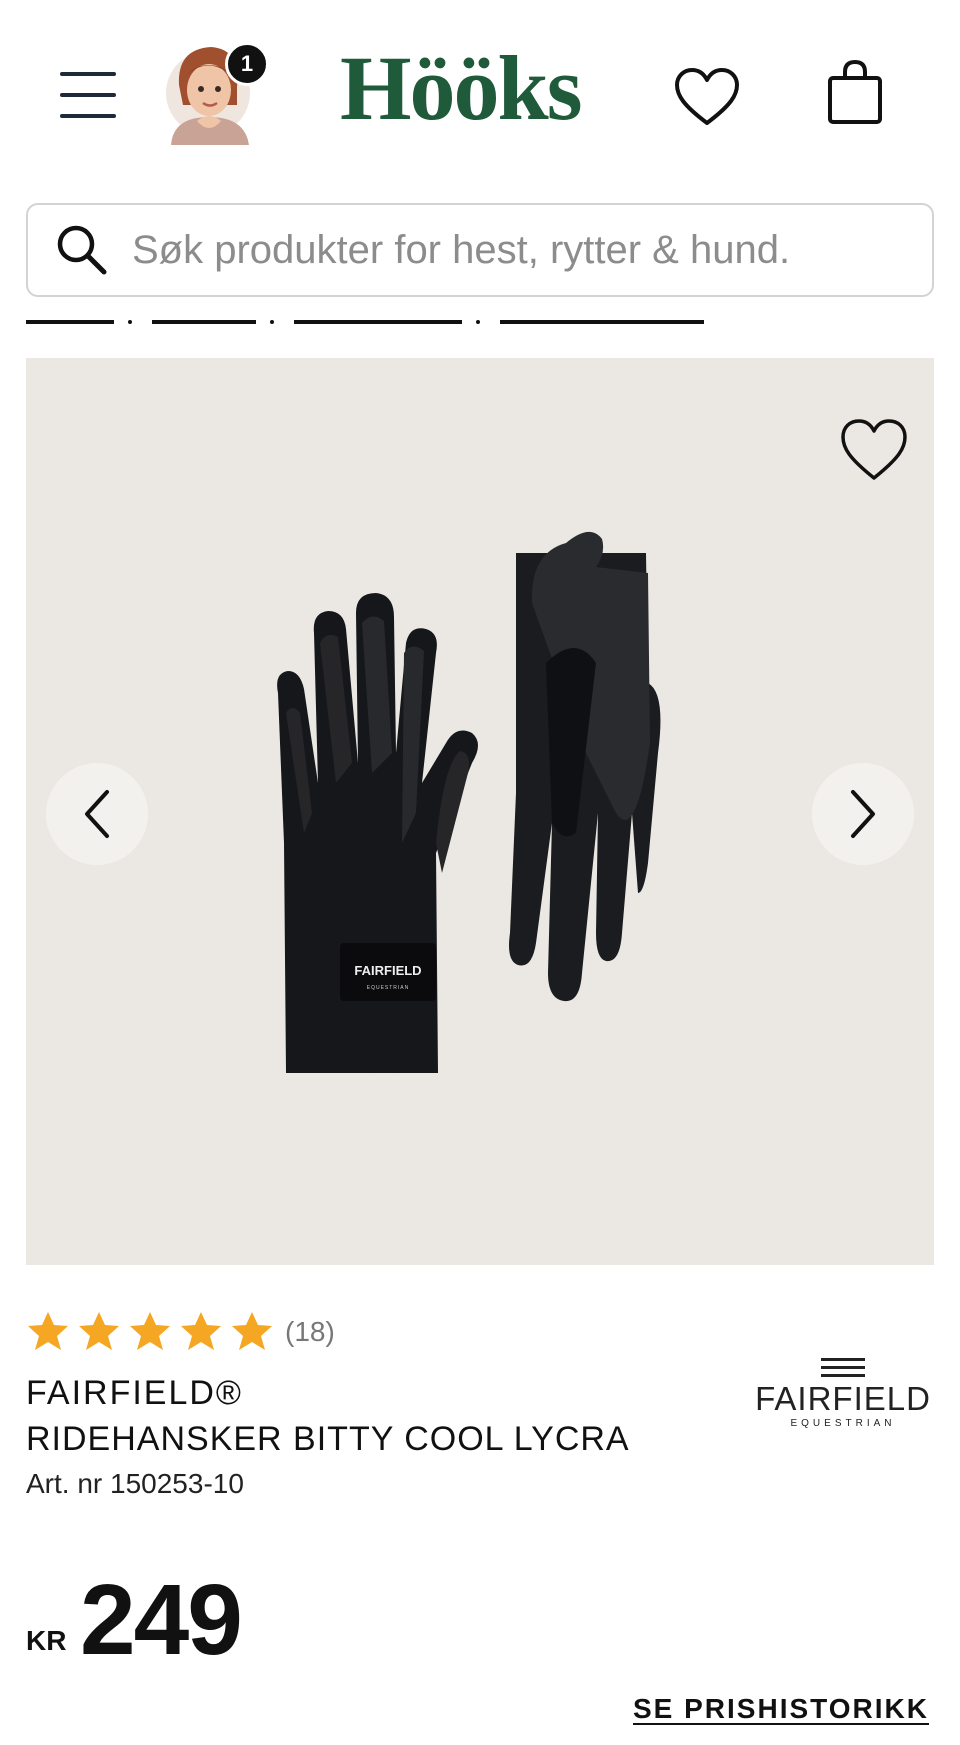 The width and height of the screenshot is (960, 1745). I want to click on svg-text: EQUESTRIAN, so click(388, 988).